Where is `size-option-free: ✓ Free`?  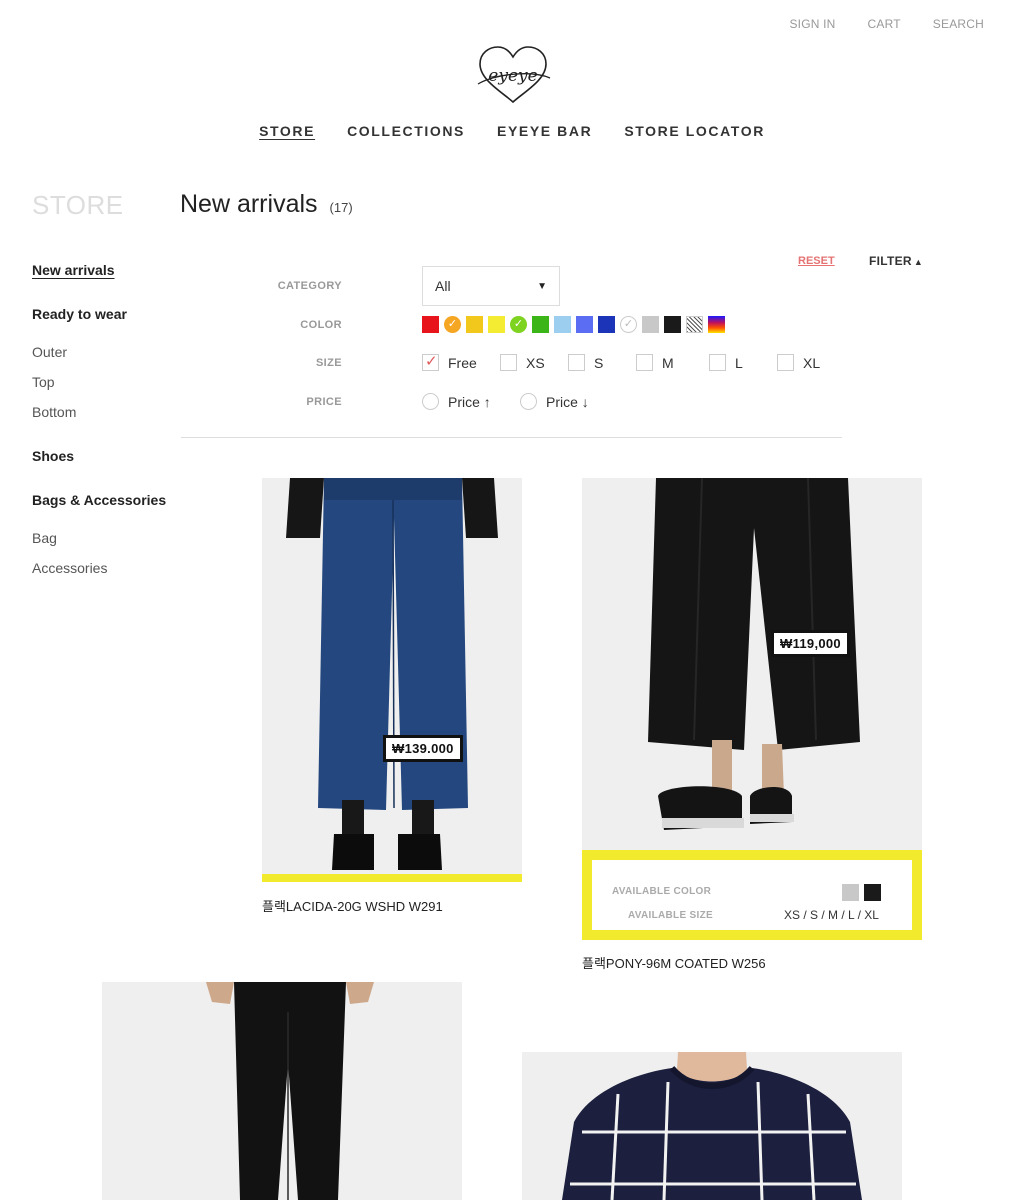
size-option-free: ✓ Free is located at coordinates (449, 362).